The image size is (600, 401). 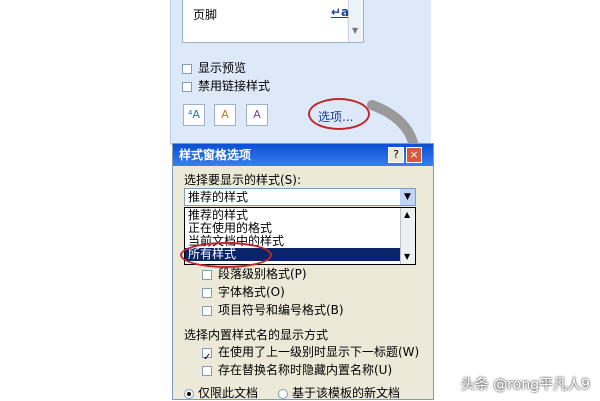 I want to click on font-format-option: 字体格式(O), so click(x=243, y=292).